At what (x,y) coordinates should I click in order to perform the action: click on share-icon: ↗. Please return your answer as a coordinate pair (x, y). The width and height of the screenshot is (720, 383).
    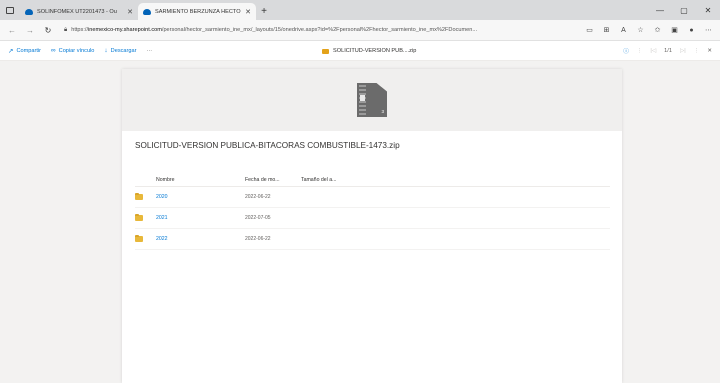
    Looking at the image, I should click on (11, 51).